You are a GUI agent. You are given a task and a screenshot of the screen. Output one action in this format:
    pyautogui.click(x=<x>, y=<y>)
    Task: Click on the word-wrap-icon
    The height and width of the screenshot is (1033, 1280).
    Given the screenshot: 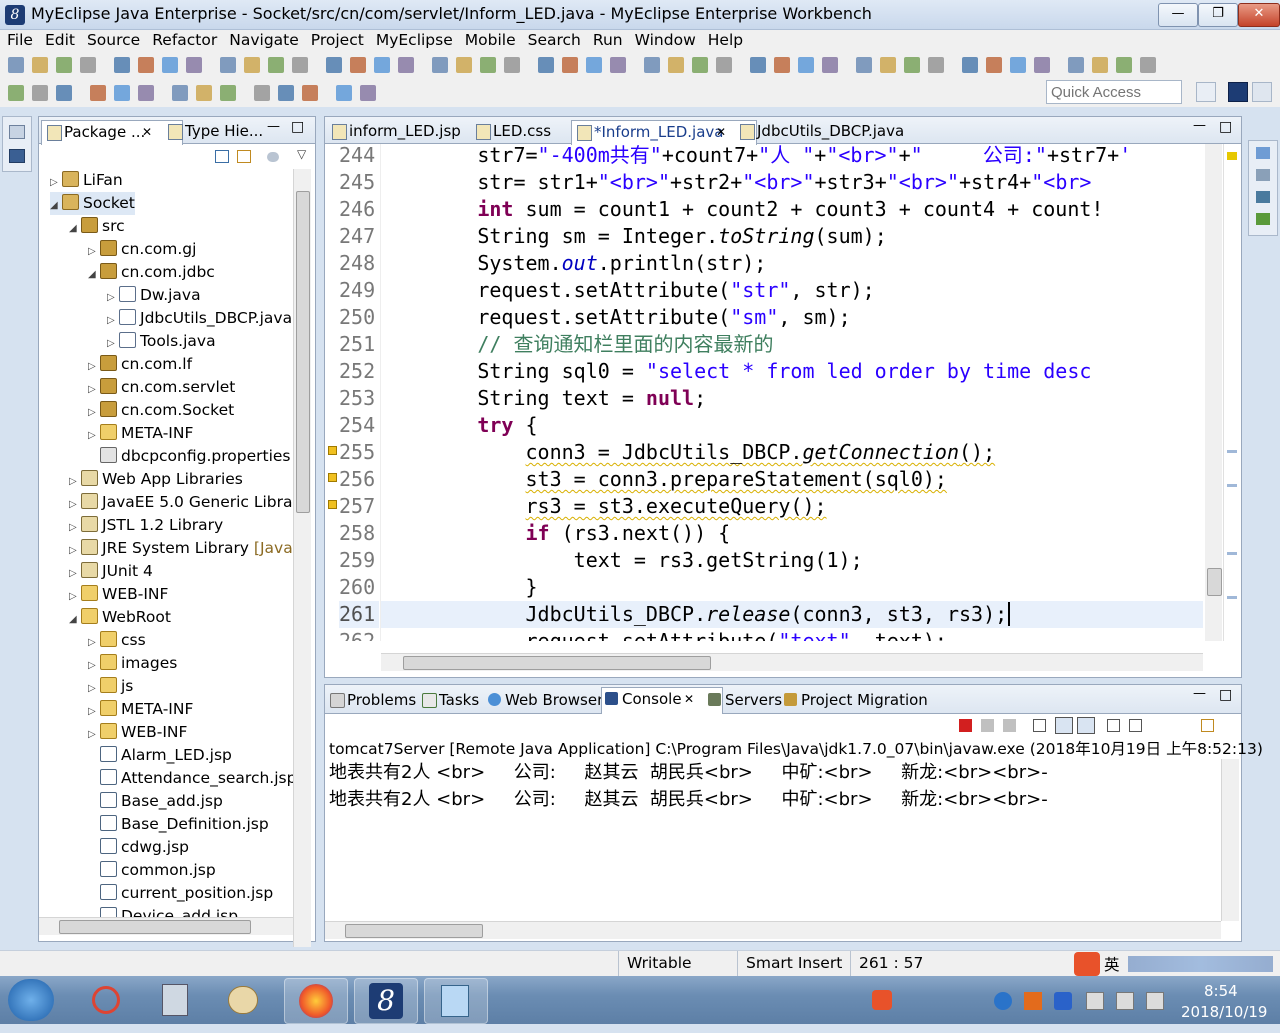 What is the action you would take?
    pyautogui.click(x=1086, y=725)
    